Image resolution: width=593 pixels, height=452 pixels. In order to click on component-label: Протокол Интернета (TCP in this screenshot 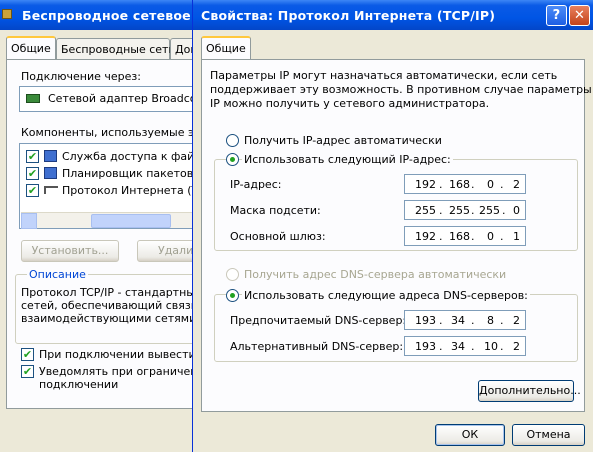, I will do `click(137, 190)`.